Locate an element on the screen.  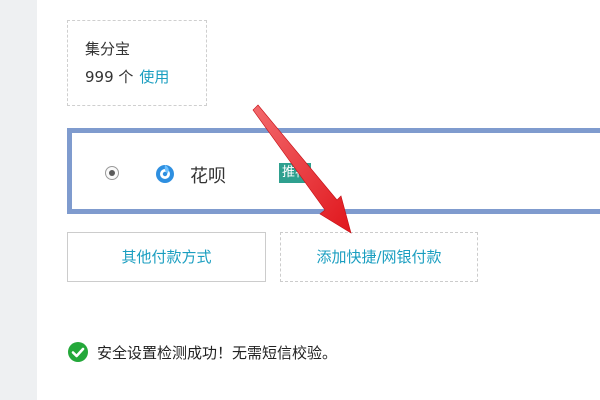
huabei-logo-icon is located at coordinates (165, 174).